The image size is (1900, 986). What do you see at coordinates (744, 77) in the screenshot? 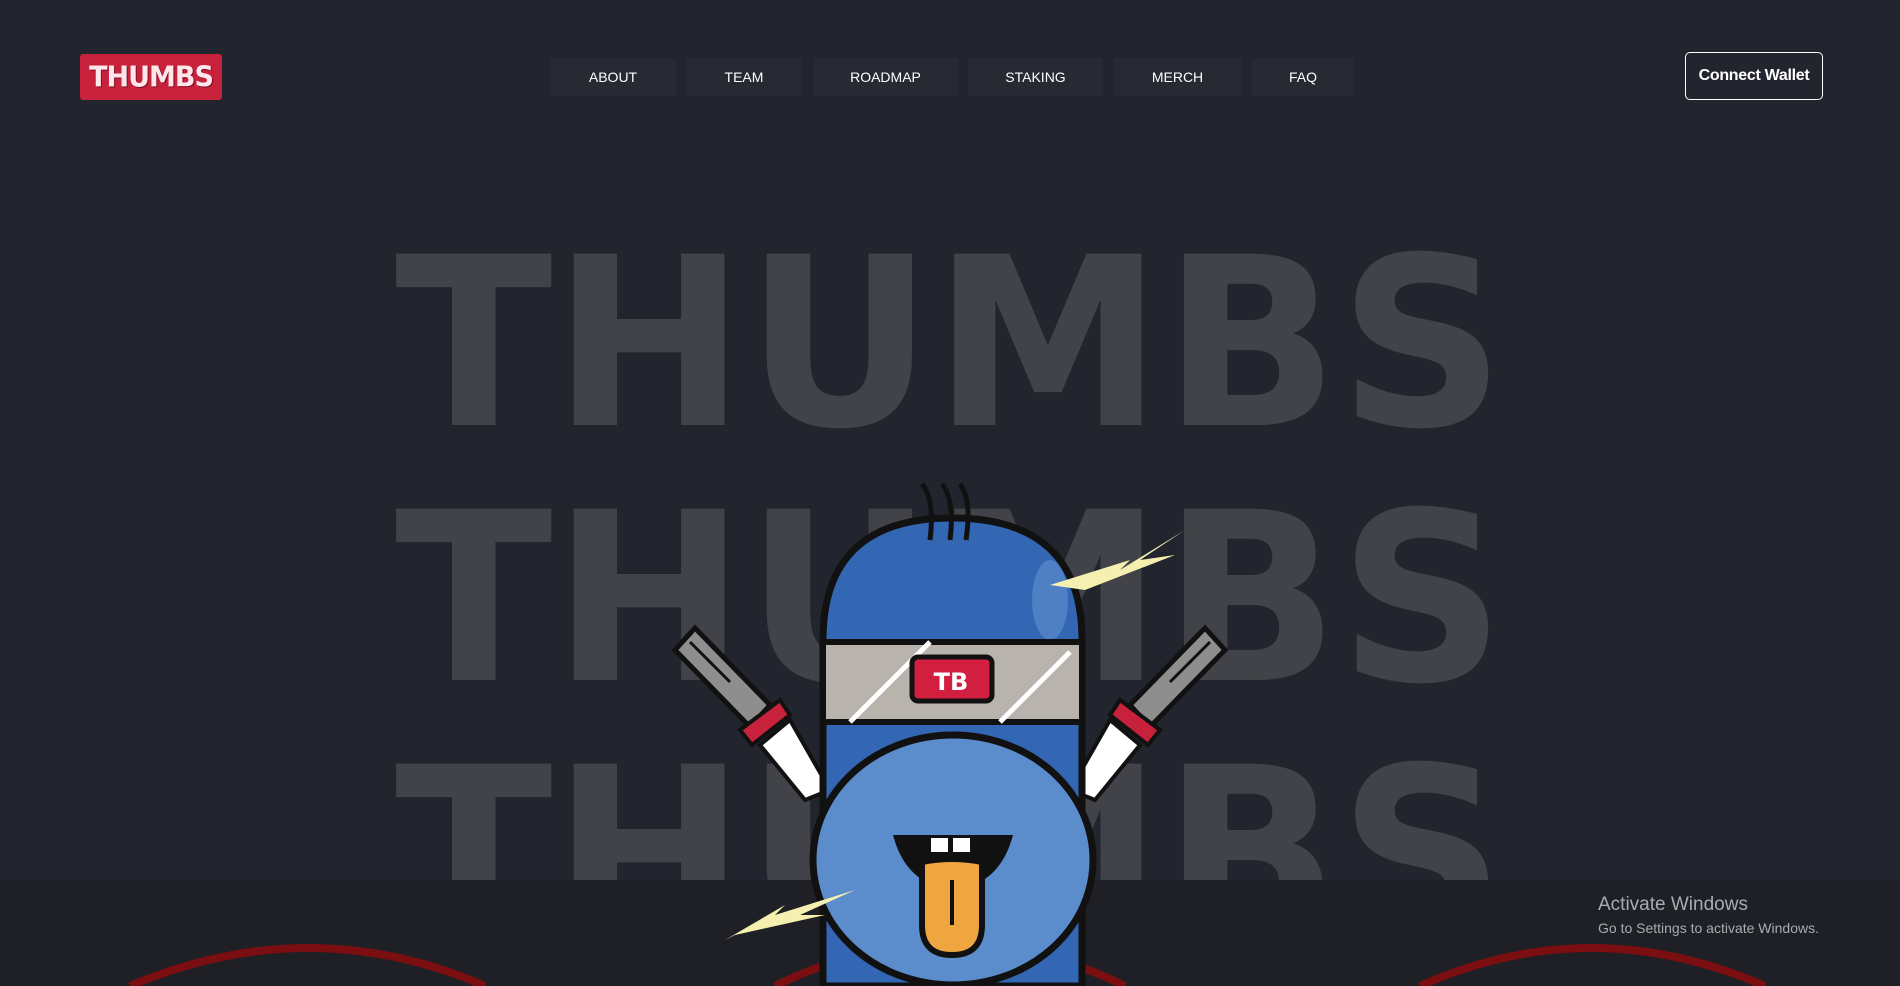
I see `nav-item-team: TEAM` at bounding box center [744, 77].